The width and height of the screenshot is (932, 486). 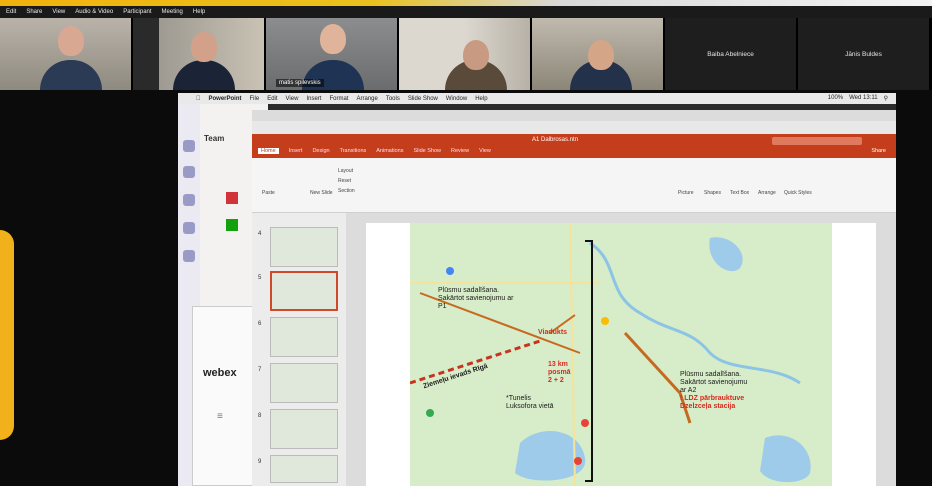 What do you see at coordinates (172, 12) in the screenshot?
I see `menu-meeting: Meeting` at bounding box center [172, 12].